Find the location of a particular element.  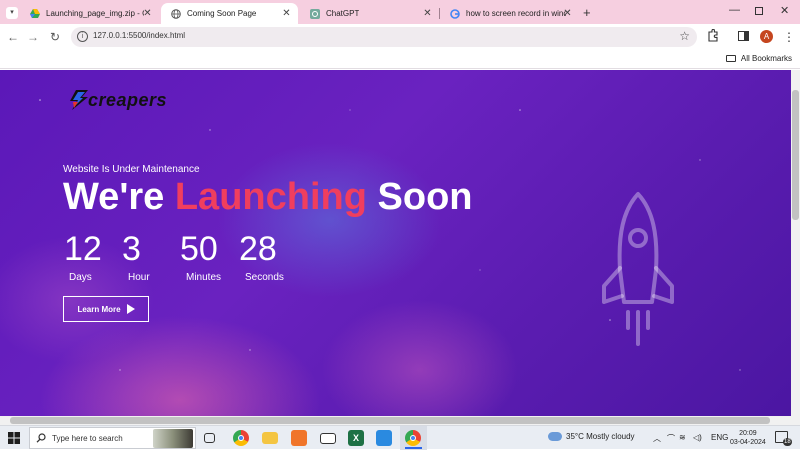

search-highlight-image is located at coordinates (173, 438).